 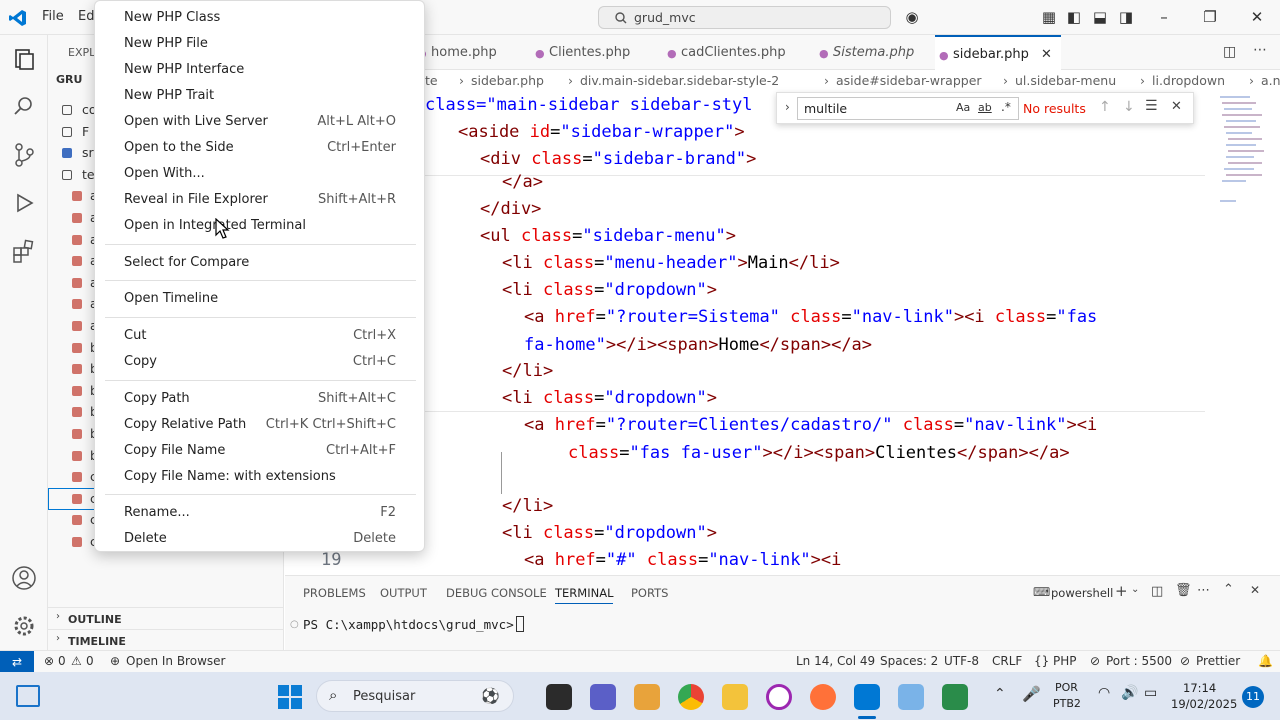 What do you see at coordinates (90, 661) in the screenshot?
I see `warning-count: 0` at bounding box center [90, 661].